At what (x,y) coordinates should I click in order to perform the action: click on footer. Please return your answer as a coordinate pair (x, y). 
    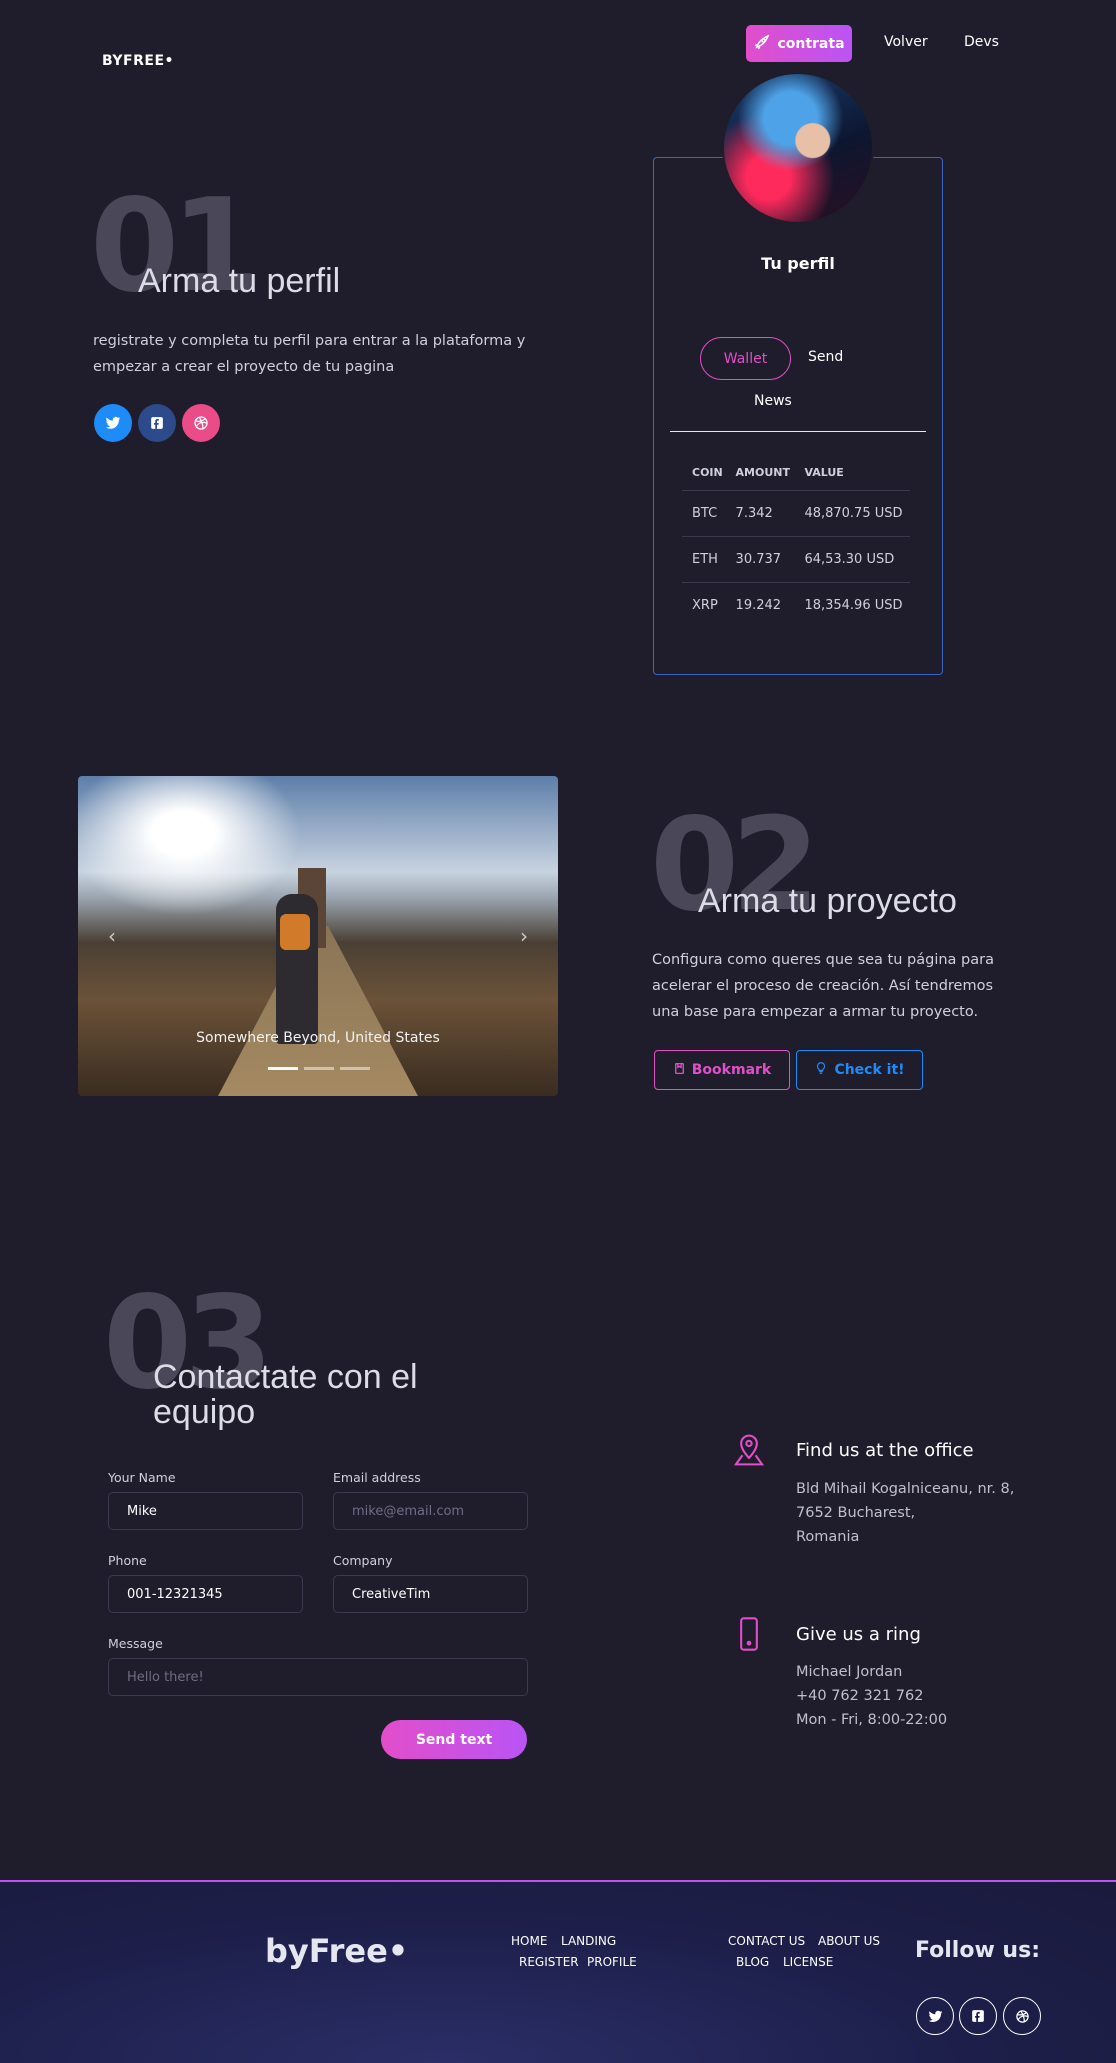
    Looking at the image, I should click on (558, 1971).